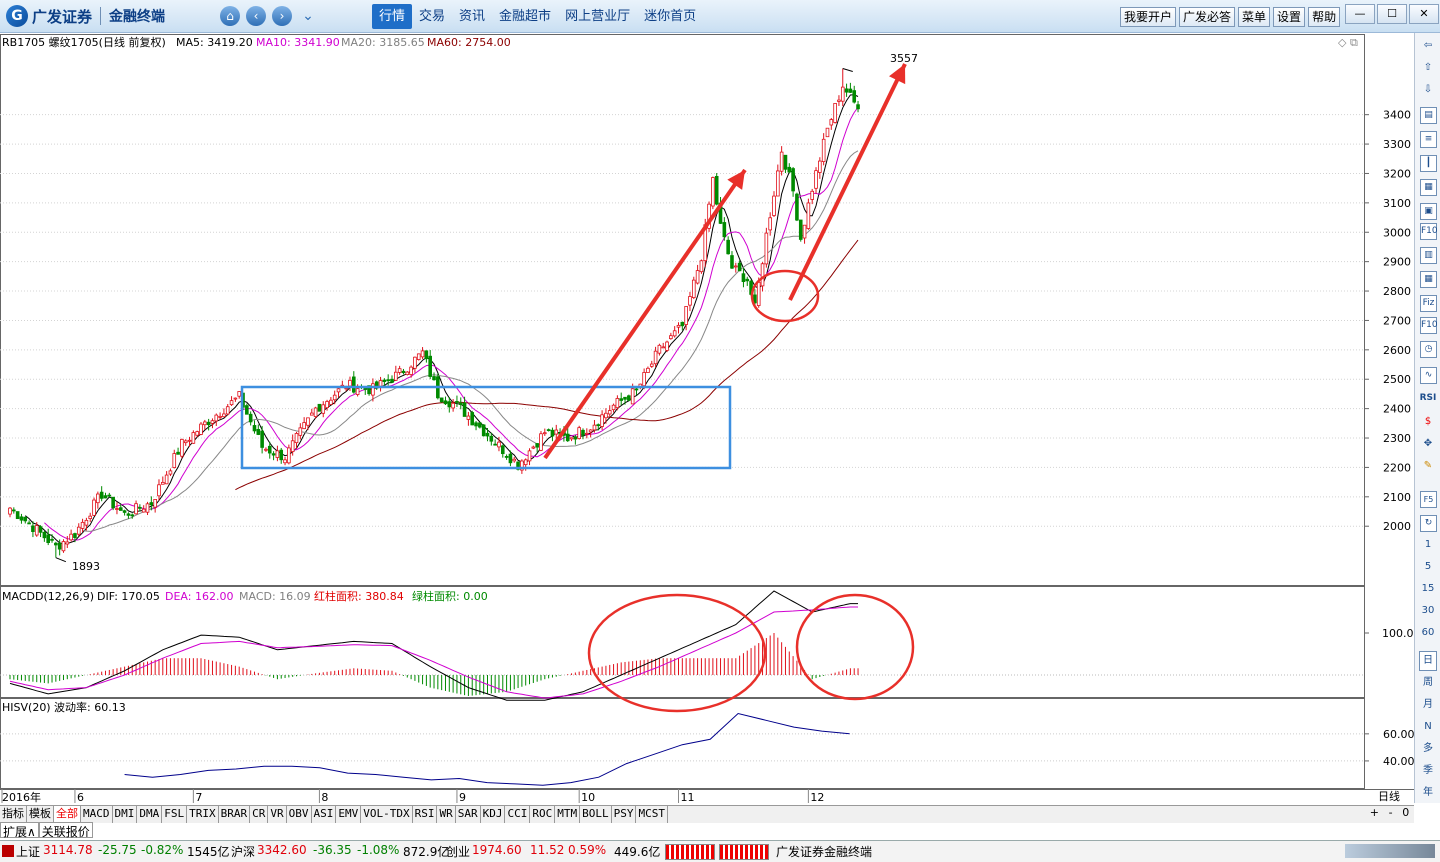 The height and width of the screenshot is (862, 1440). What do you see at coordinates (1390, 851) in the screenshot?
I see `tray-icons` at bounding box center [1390, 851].